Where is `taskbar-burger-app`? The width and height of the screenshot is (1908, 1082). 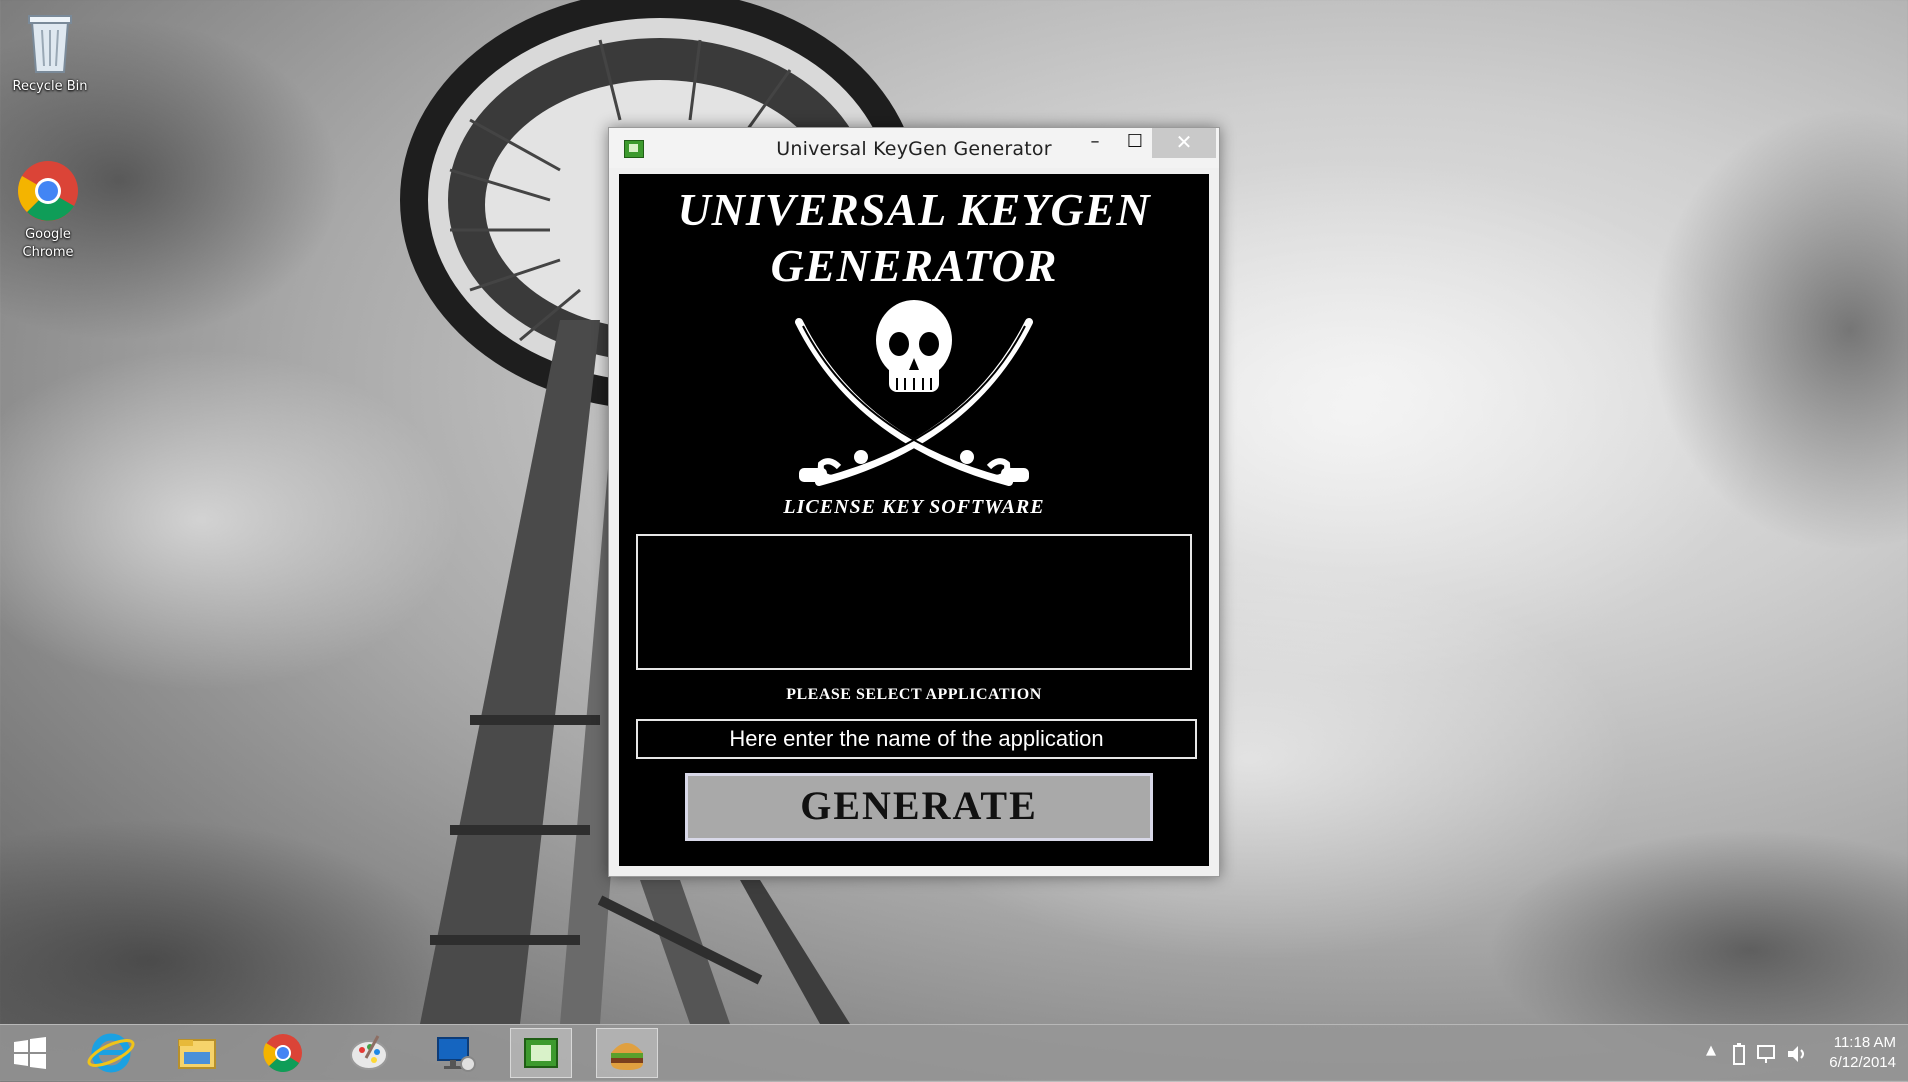
taskbar-burger-app is located at coordinates (627, 1053).